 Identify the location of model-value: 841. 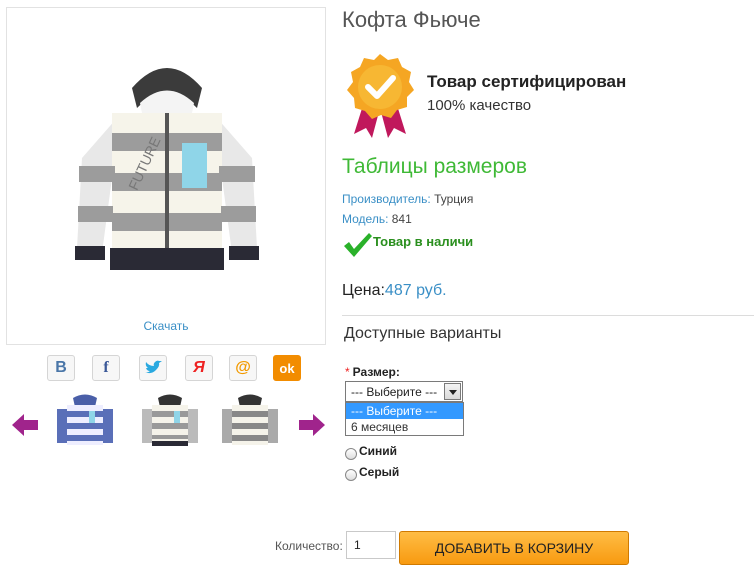
(401, 219).